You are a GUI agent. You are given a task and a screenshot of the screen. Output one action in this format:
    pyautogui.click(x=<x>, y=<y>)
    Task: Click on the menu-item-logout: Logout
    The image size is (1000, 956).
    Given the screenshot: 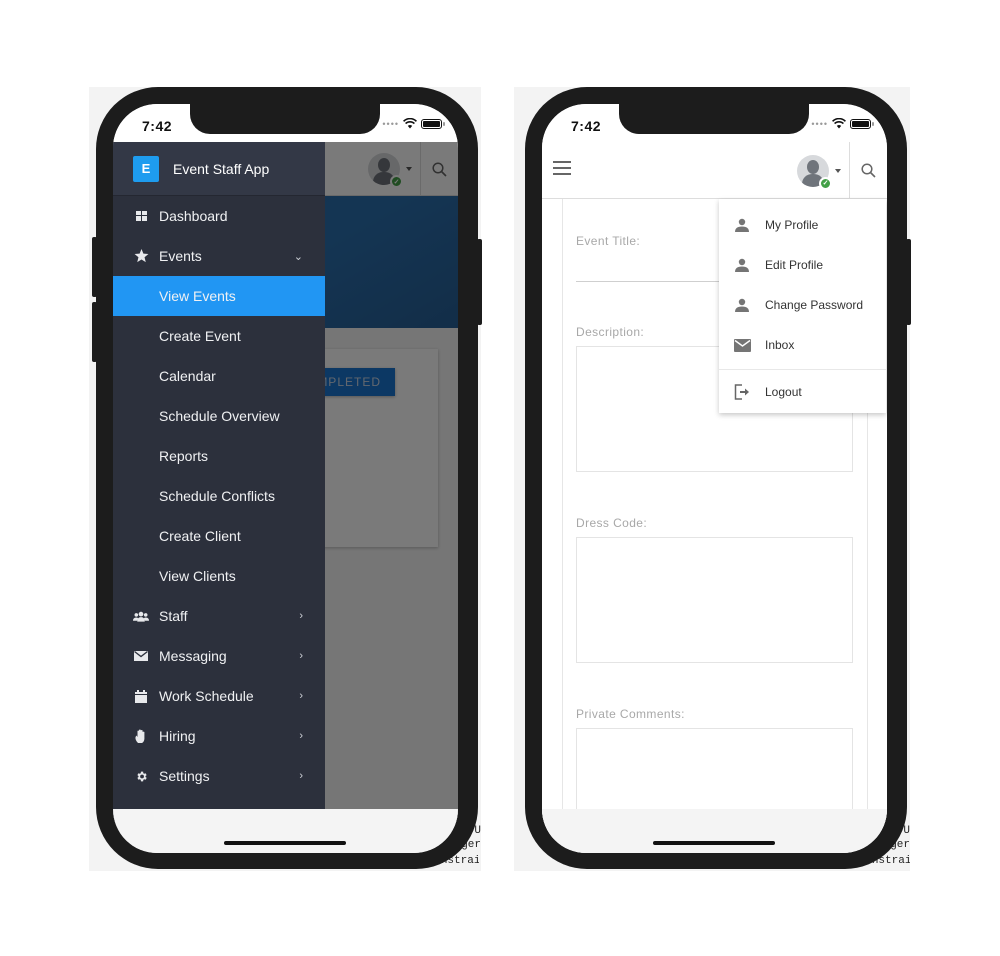 What is the action you would take?
    pyautogui.click(x=802, y=392)
    